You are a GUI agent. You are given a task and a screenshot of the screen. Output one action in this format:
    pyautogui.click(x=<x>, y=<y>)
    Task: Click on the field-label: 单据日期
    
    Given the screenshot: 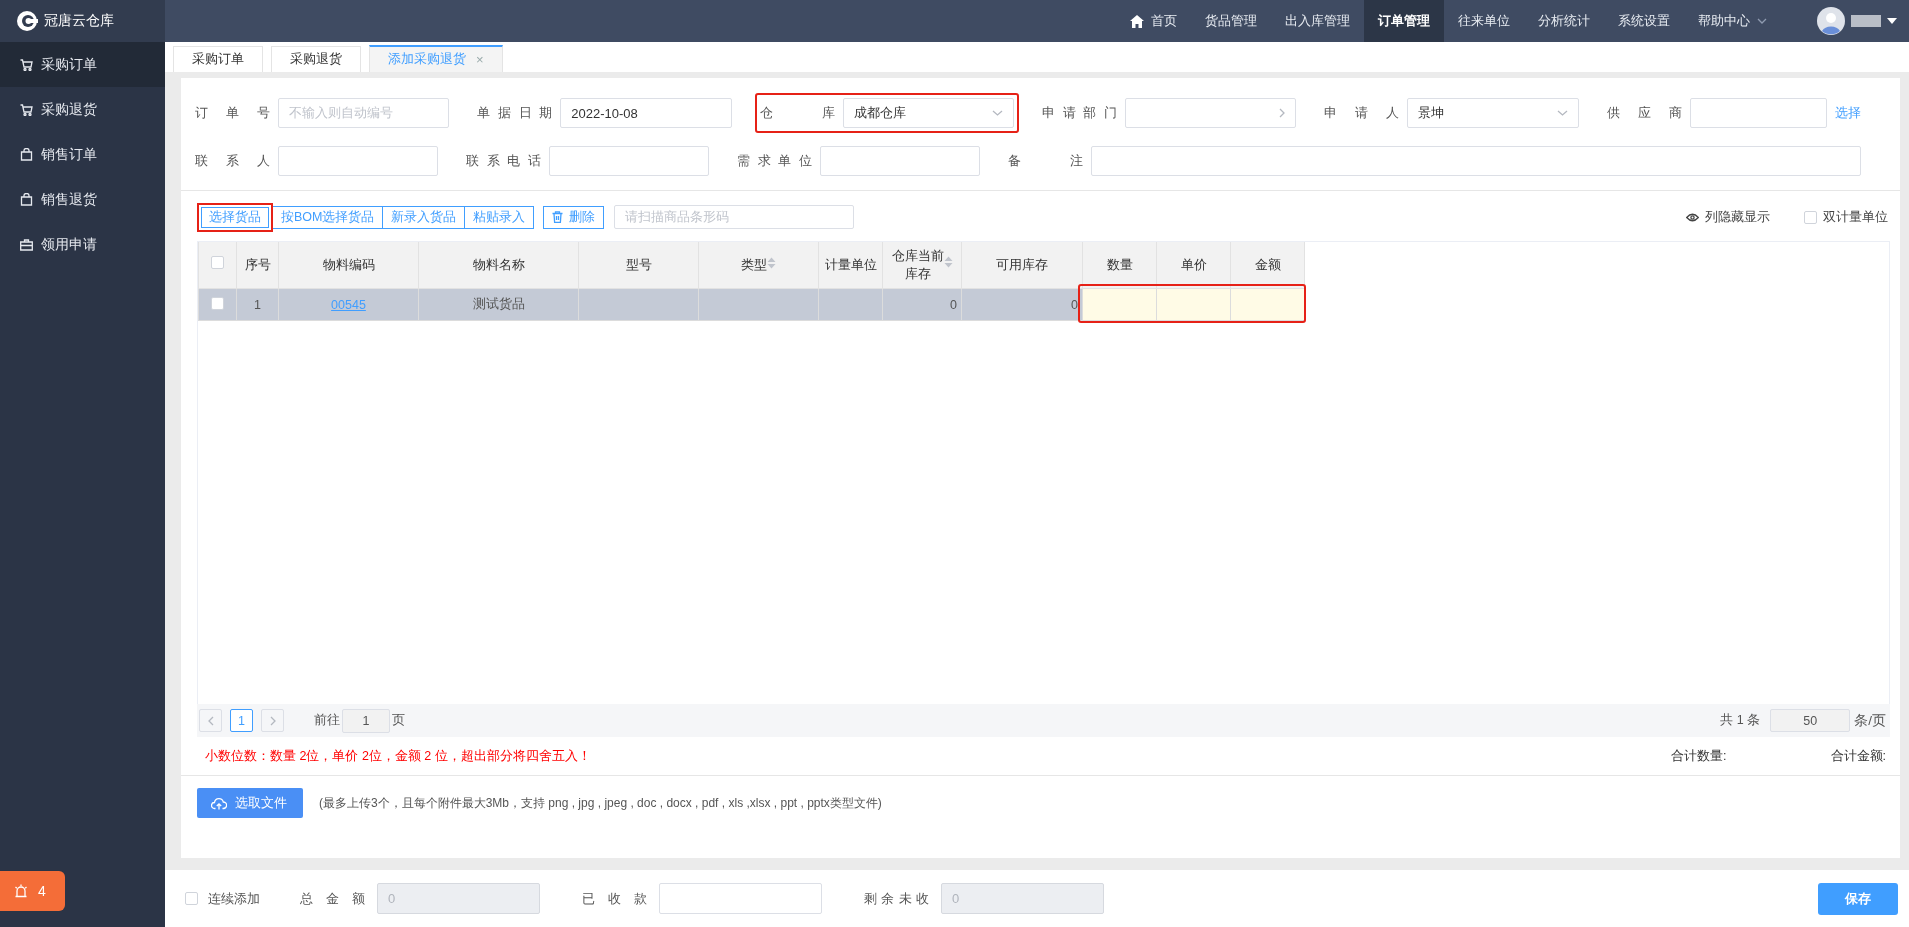 What is the action you would take?
    pyautogui.click(x=515, y=113)
    